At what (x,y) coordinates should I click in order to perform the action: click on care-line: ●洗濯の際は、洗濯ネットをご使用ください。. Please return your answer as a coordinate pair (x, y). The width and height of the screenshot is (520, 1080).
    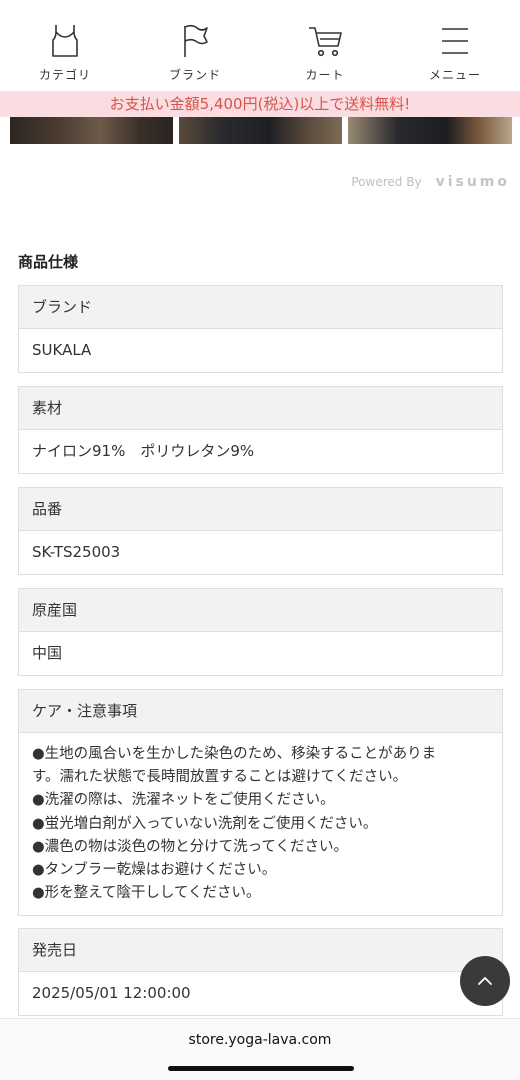
    Looking at the image, I should click on (183, 800).